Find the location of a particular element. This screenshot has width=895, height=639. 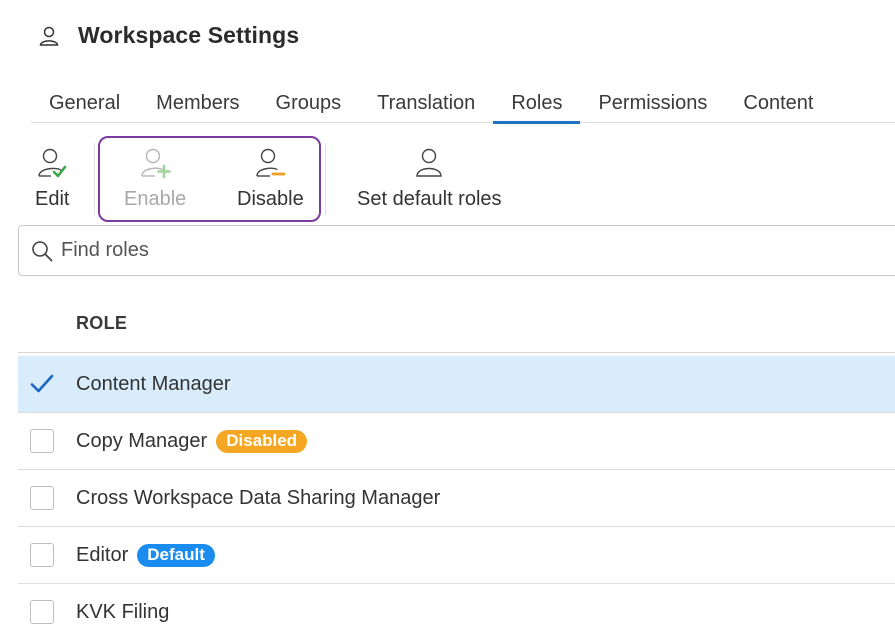

set-default-roles-button: Set default roles is located at coordinates (429, 173).